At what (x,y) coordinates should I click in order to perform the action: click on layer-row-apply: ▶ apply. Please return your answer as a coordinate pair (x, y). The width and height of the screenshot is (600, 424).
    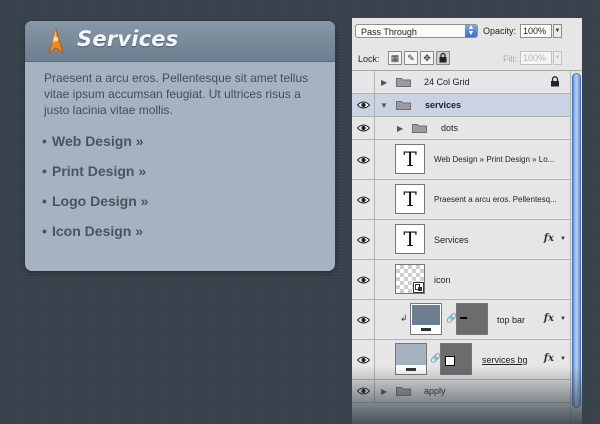
    Looking at the image, I should click on (461, 391).